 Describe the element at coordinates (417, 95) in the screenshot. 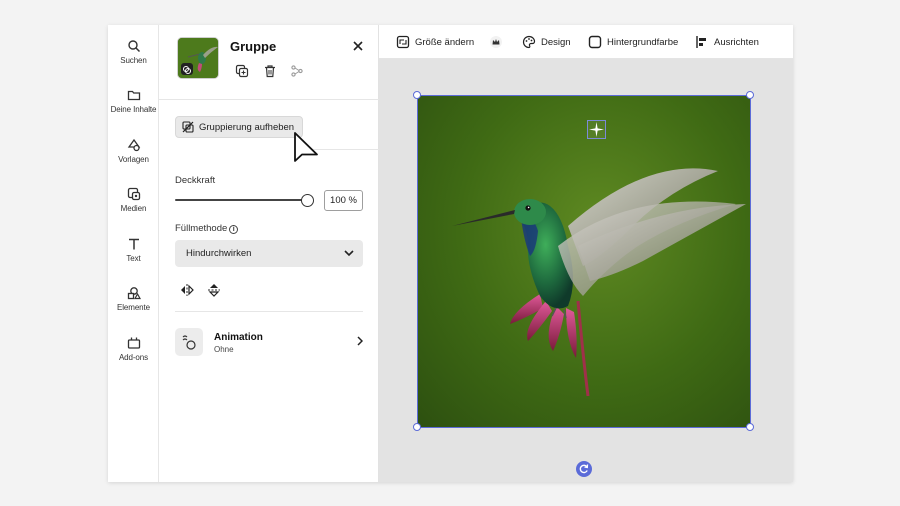

I see `resize-handle-top-left` at that location.